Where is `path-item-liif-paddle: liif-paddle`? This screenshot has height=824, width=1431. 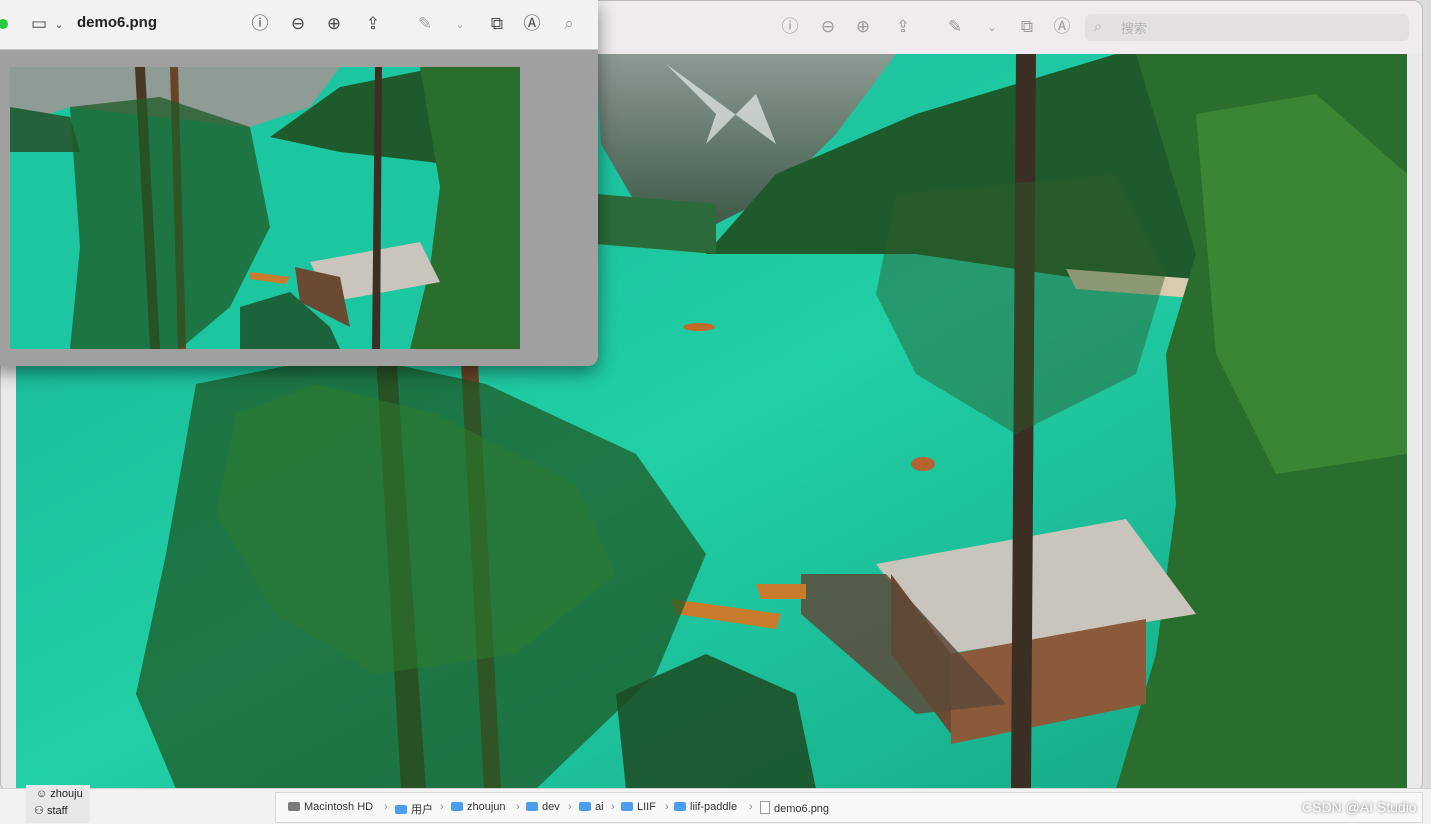 path-item-liif-paddle: liif-paddle is located at coordinates (705, 807).